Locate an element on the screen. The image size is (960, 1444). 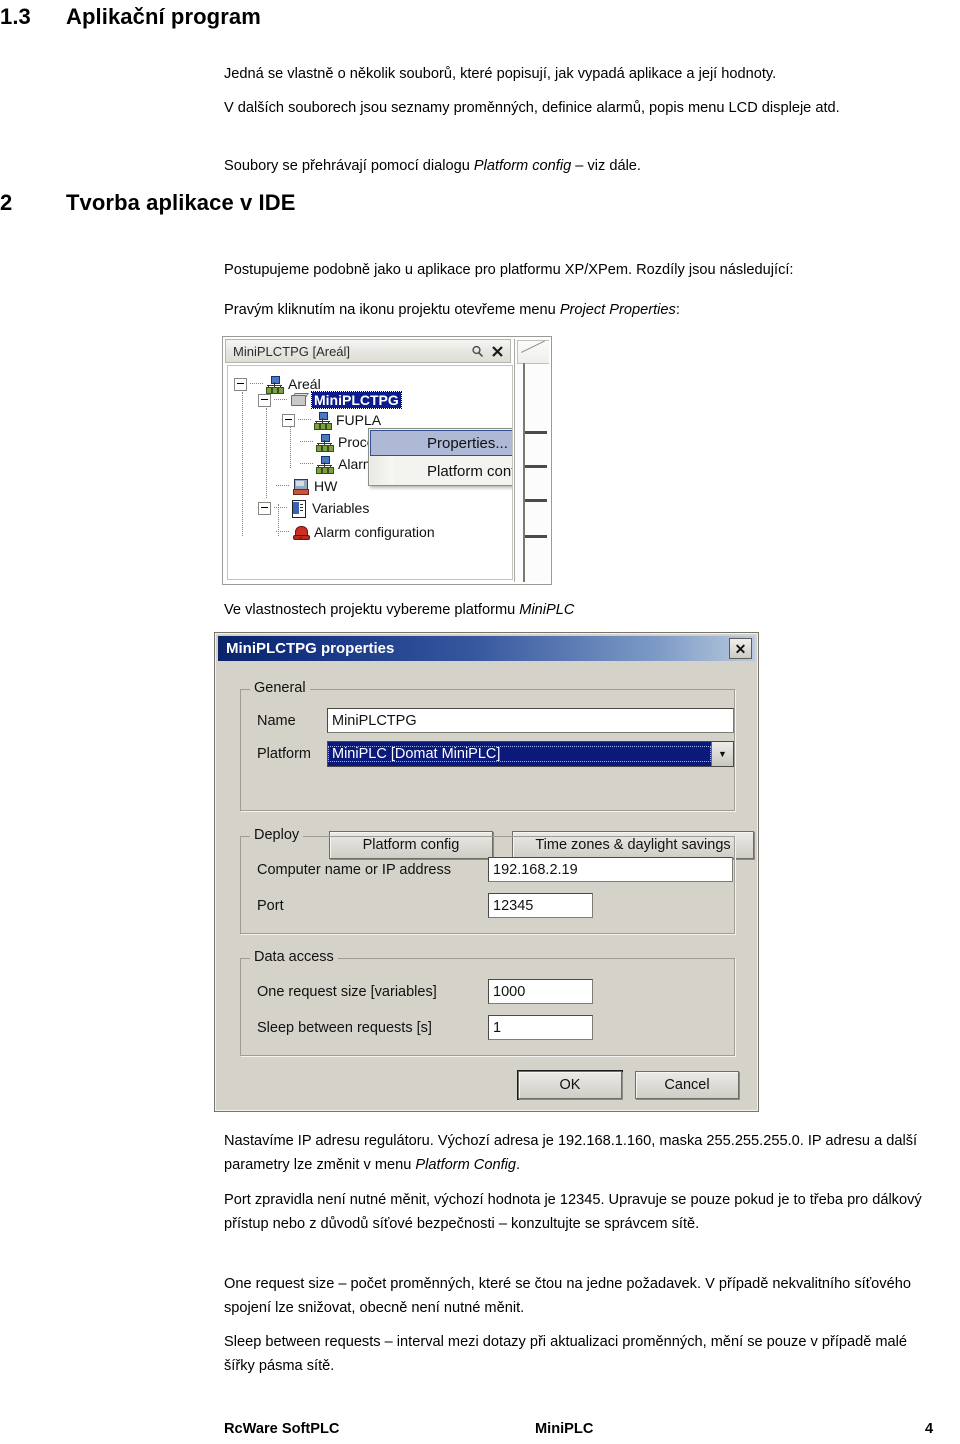
tree-panel-titlebar: MiniPLCTPG [Areál] is located at coordinates (368, 351).